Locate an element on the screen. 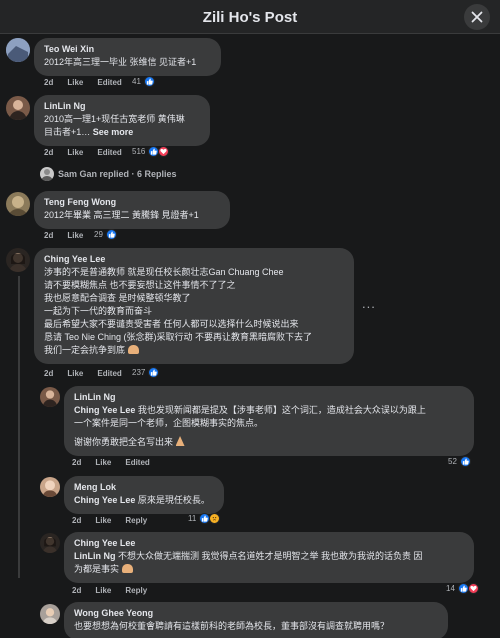  comment-text: 我也愿意配合调查 是时候整顿华教了 is located at coordinates (117, 298).